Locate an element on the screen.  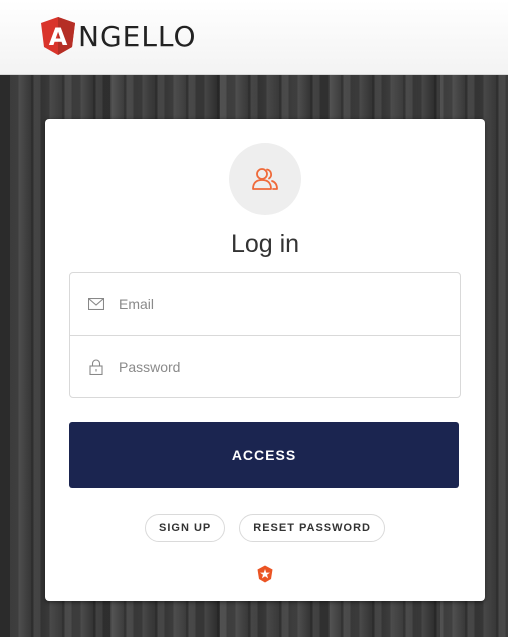
lock-icon is located at coordinates (96, 367).